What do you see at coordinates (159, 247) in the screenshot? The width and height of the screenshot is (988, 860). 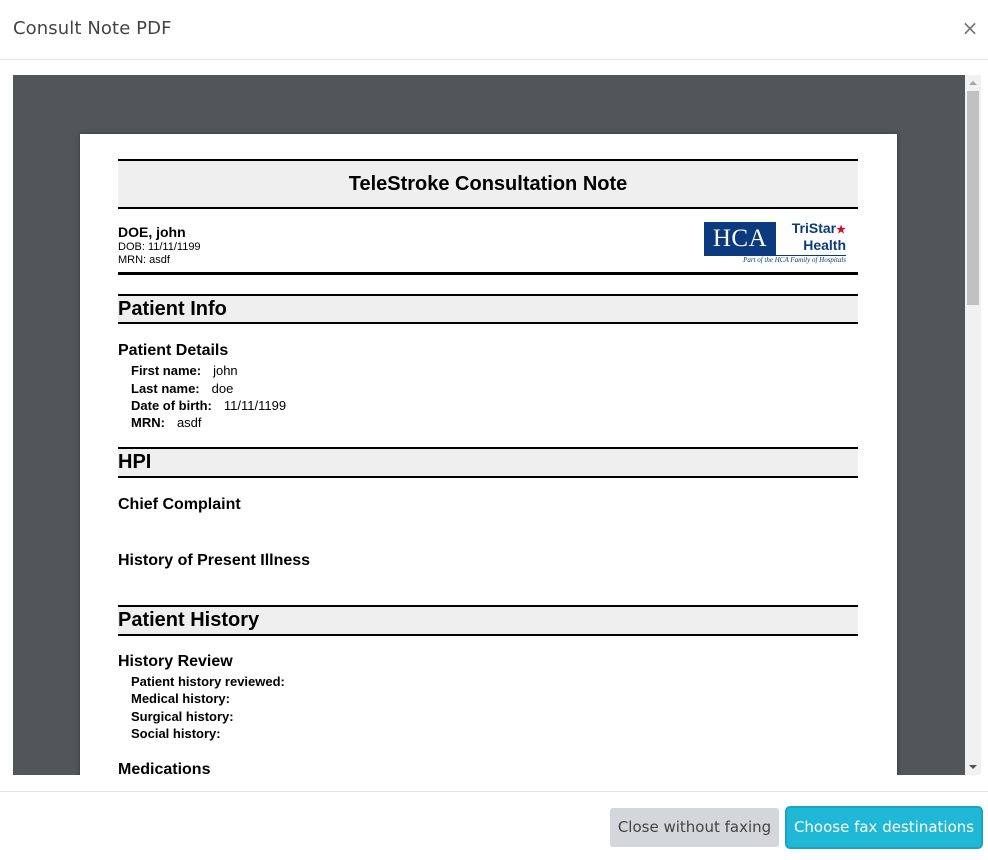 I see `patient-dob: DOB: 11/11/1199` at bounding box center [159, 247].